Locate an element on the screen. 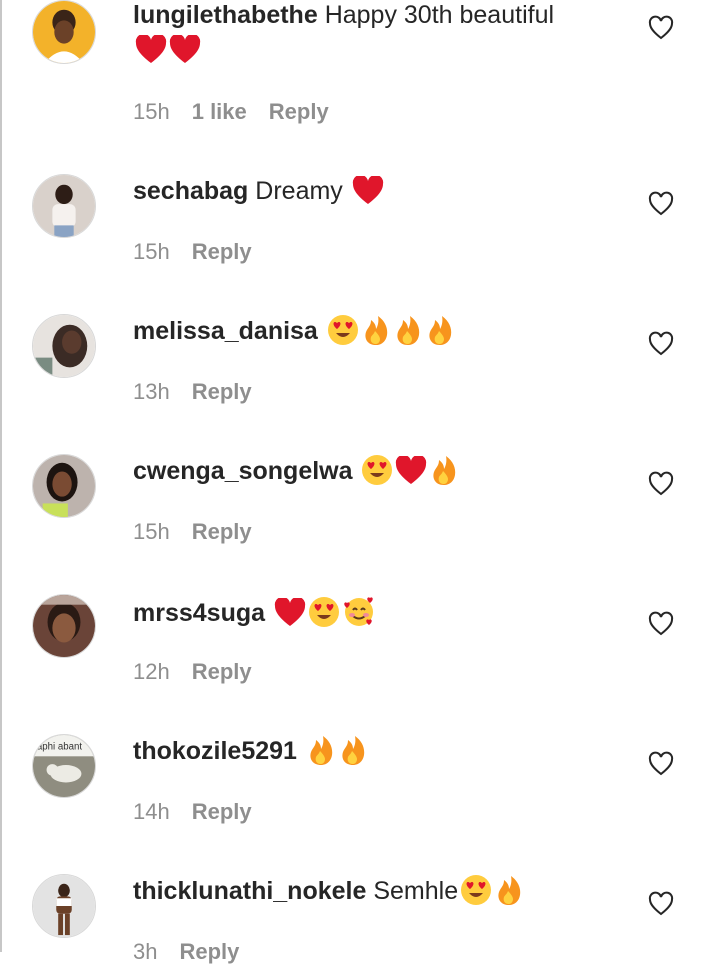 This screenshot has width=720, height=965. comment-meta: 3h Reply is located at coordinates (197, 952).